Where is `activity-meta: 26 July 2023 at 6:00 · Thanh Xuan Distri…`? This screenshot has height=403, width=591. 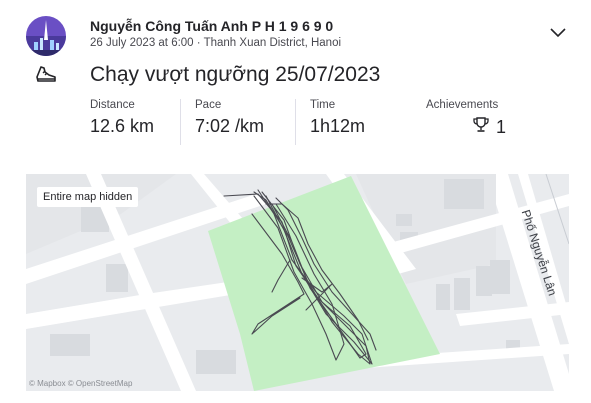
activity-meta: 26 July 2023 at 6:00 · Thanh Xuan Distri… is located at coordinates (216, 43).